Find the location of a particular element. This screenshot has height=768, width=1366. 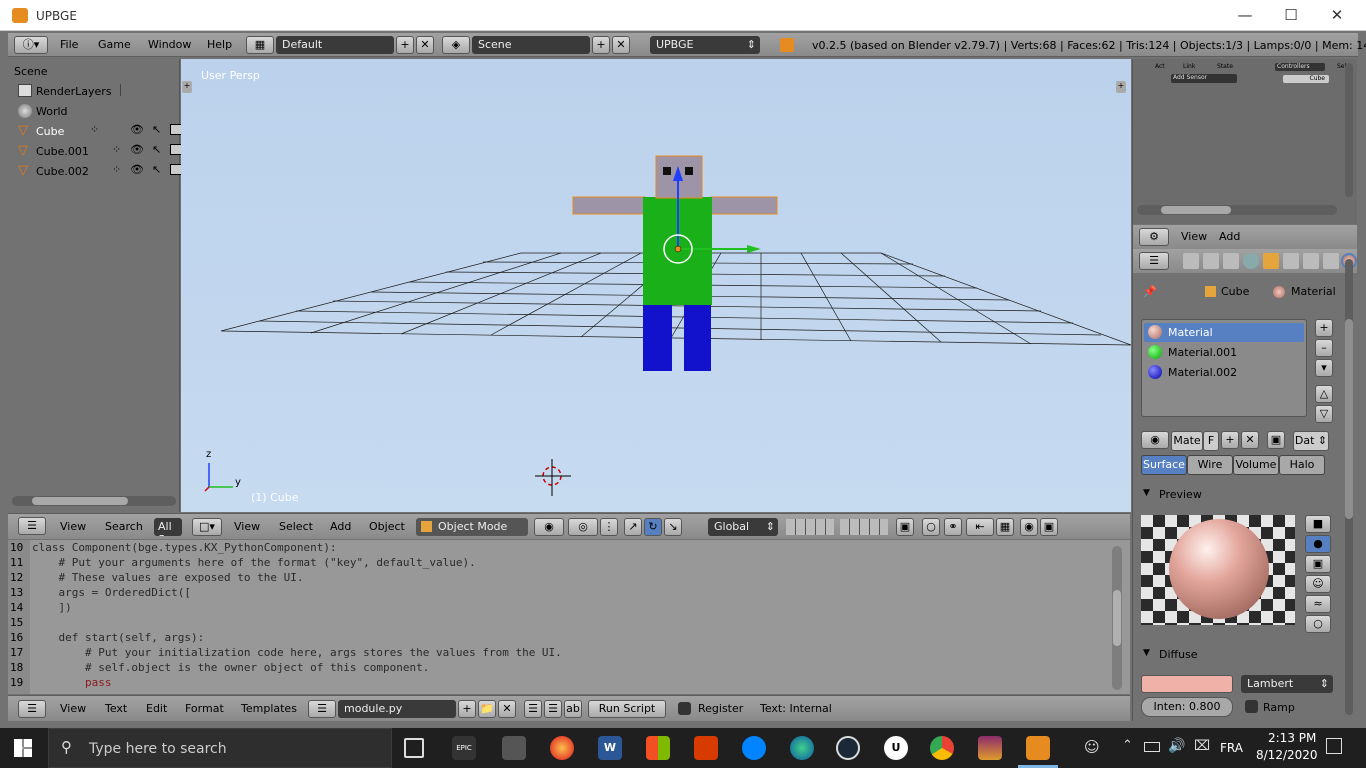

material-browse-button: ◉ is located at coordinates (1155, 440).